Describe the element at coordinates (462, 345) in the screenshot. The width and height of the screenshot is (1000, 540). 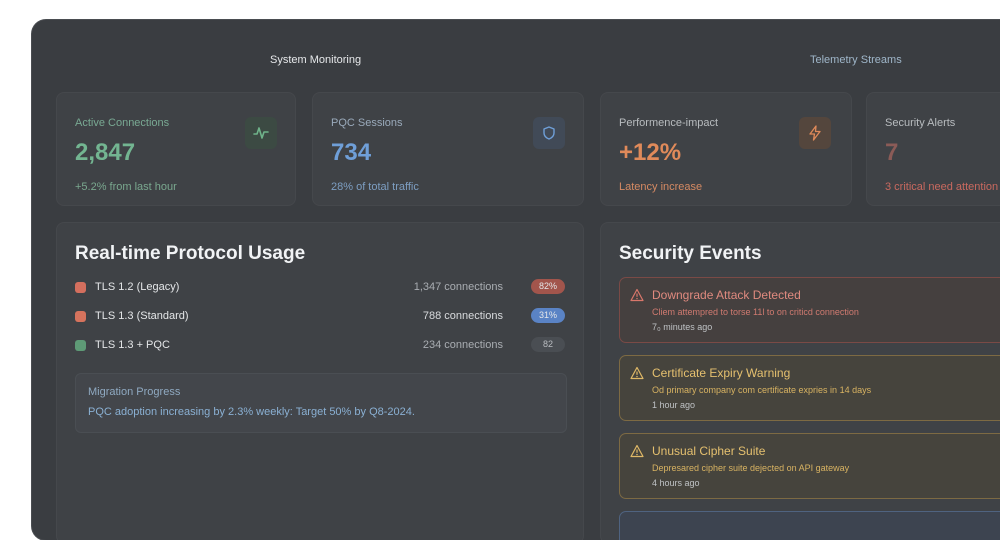
I see `connection-count: 234 connections` at that location.